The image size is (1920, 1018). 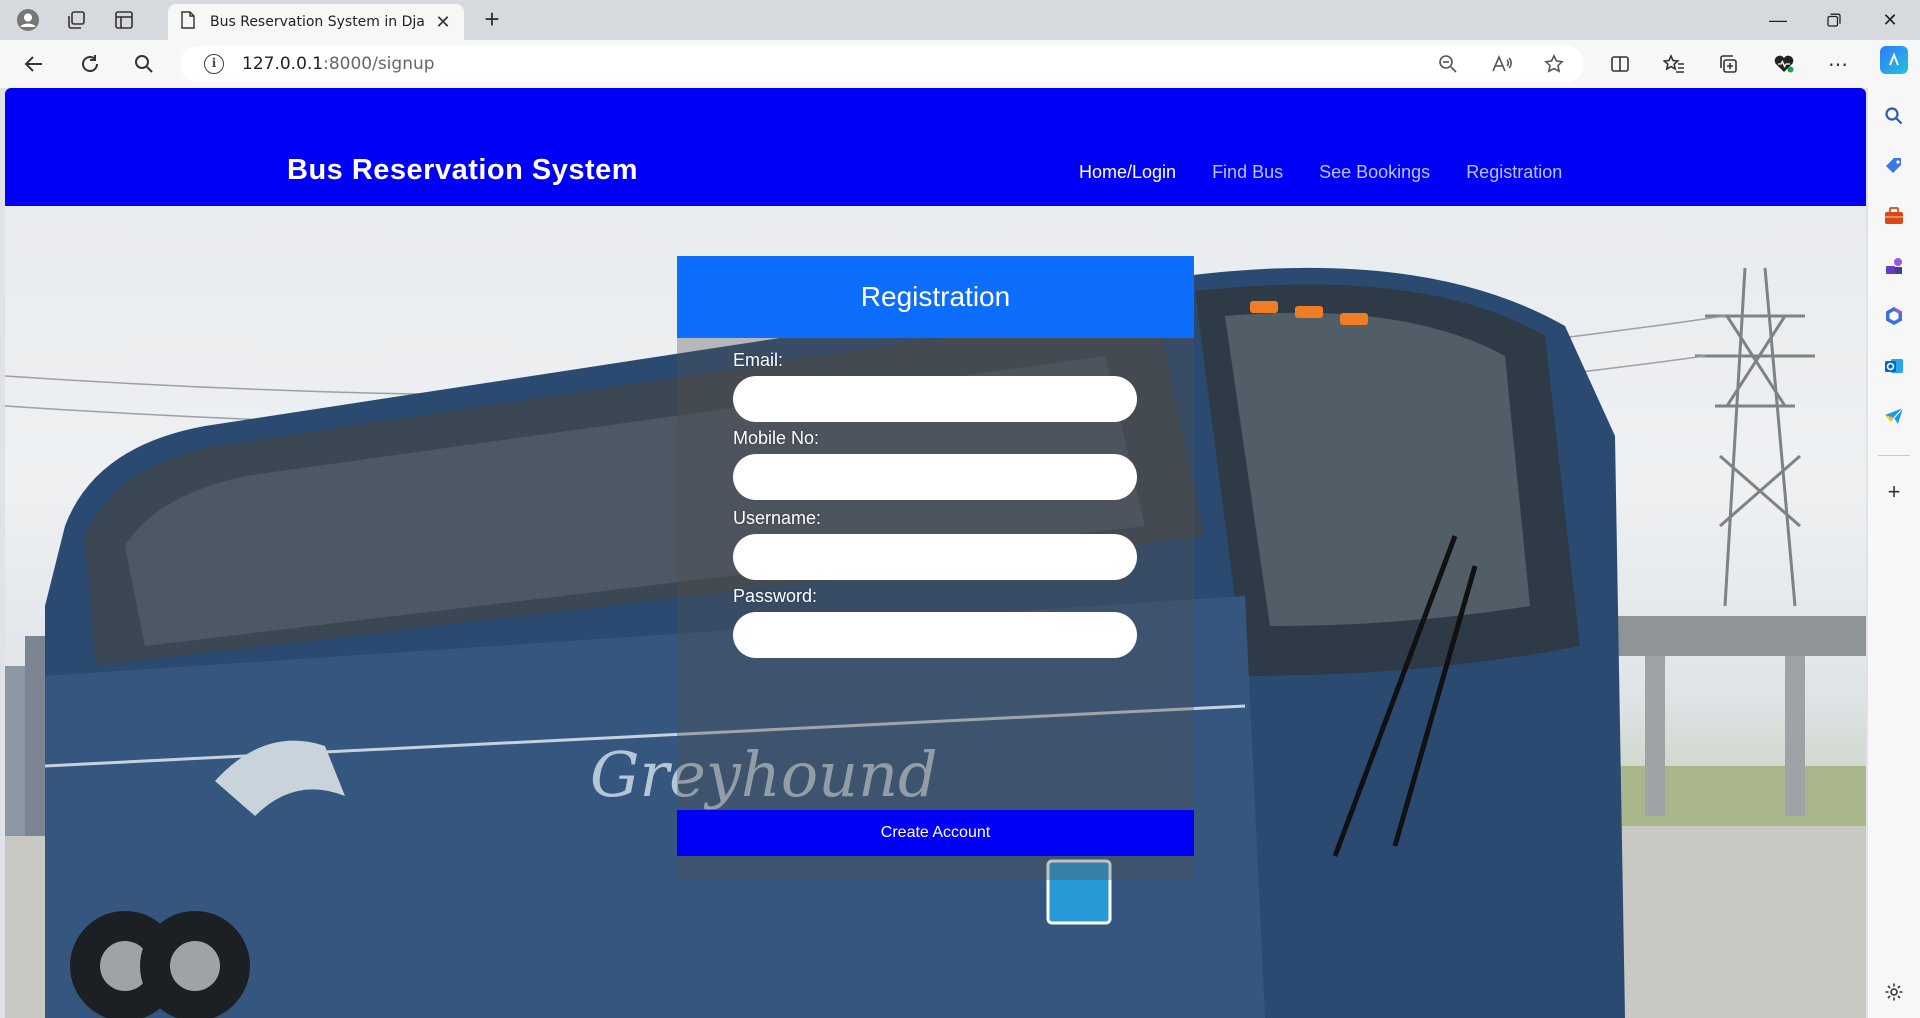 I want to click on microsoft-365-icon, so click(x=1894, y=316).